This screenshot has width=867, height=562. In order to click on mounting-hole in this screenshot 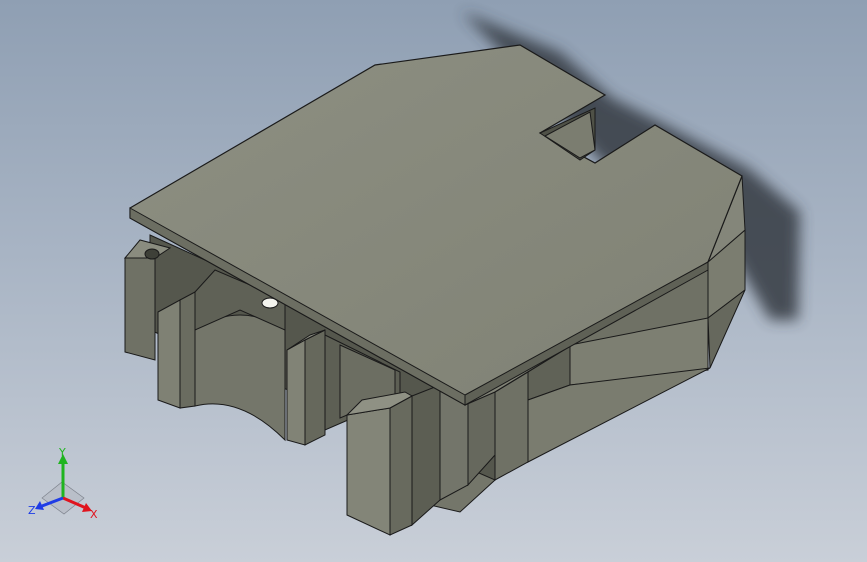, I will do `click(152, 254)`.